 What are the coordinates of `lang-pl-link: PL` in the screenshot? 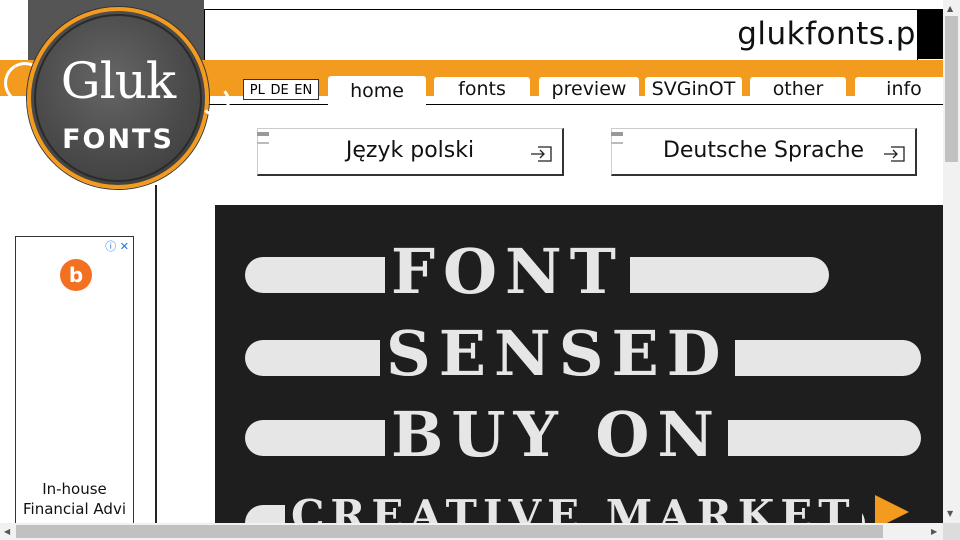 It's located at (257, 89).